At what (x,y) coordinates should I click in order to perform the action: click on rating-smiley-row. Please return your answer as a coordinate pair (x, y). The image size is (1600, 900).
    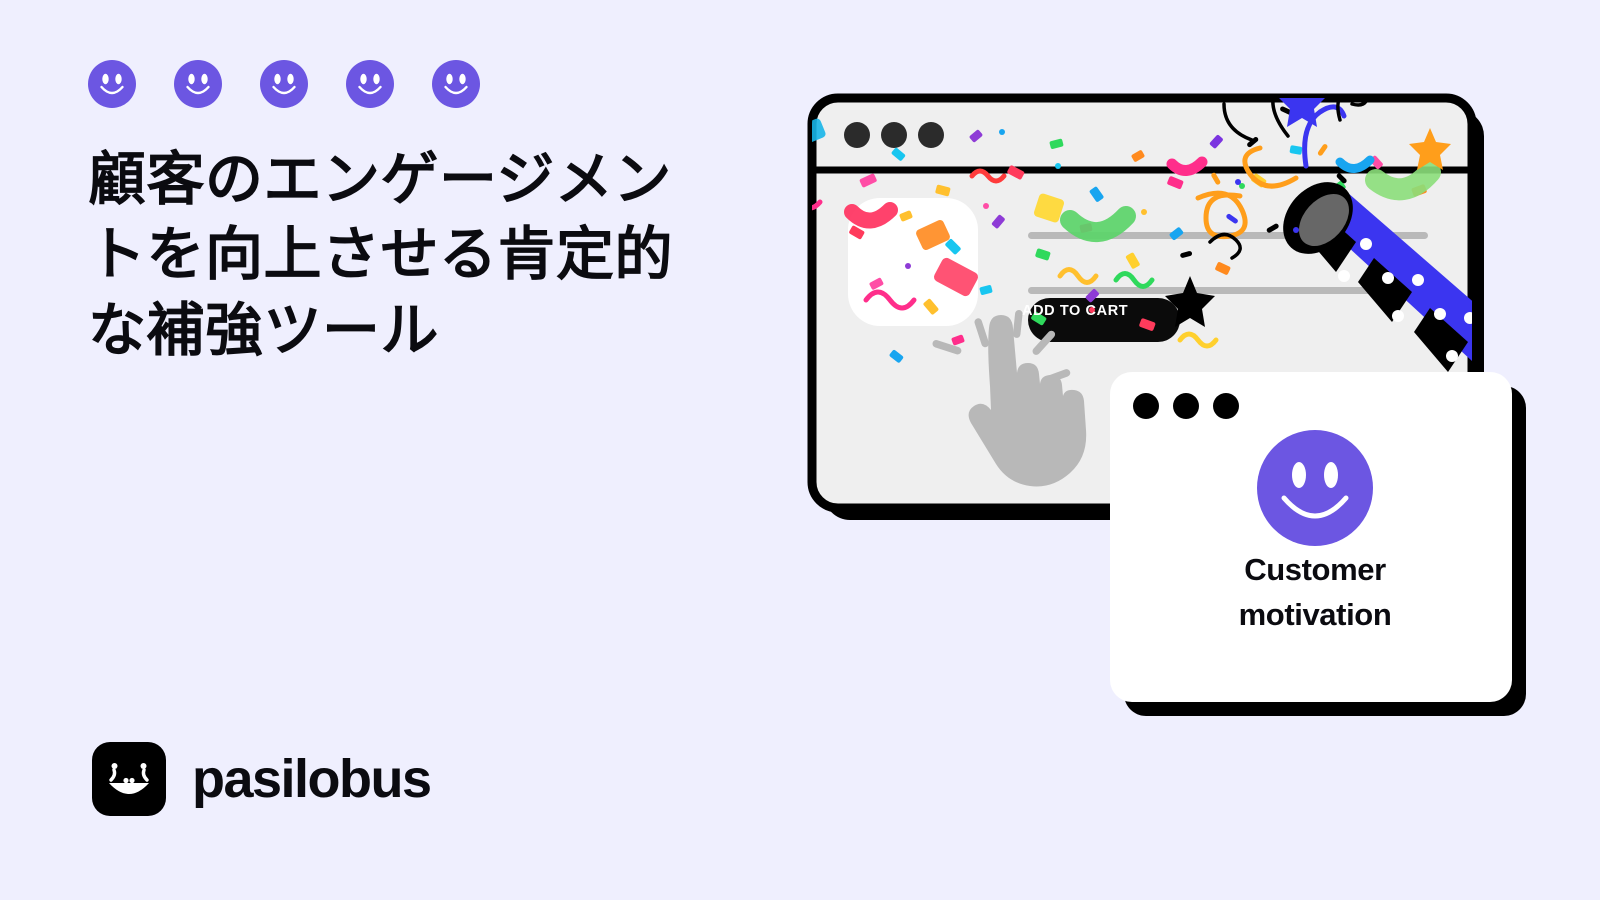
    Looking at the image, I should click on (408, 84).